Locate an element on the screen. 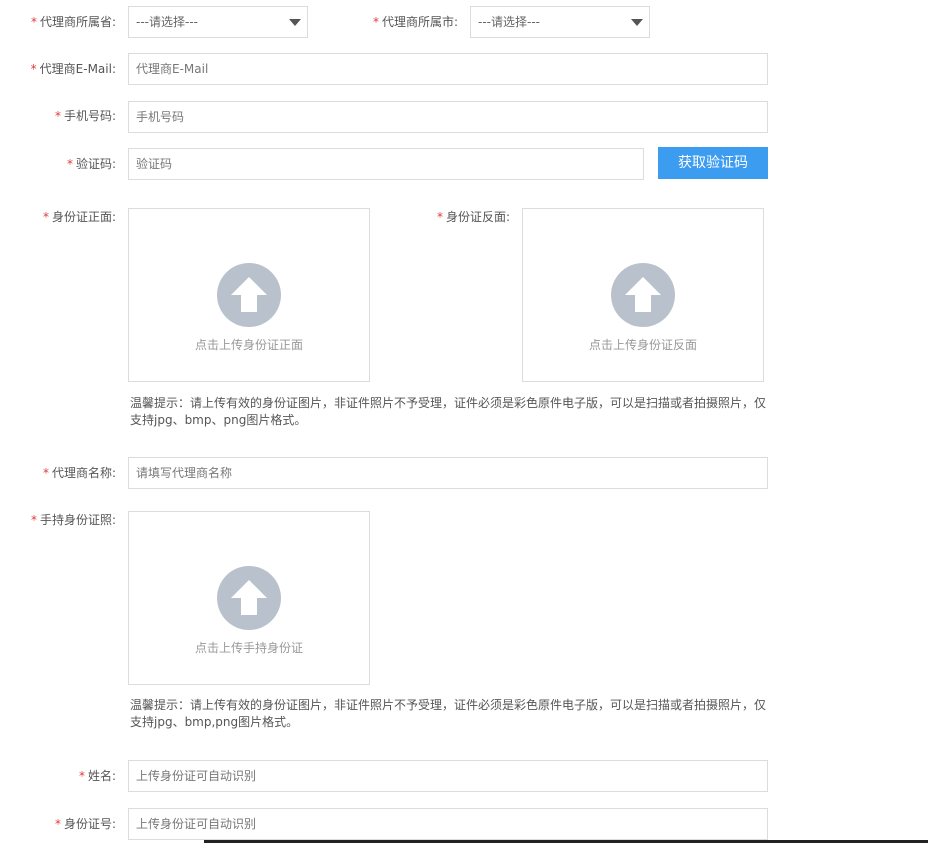 The image size is (928, 843). name-field: 上传身份证可自动识别 is located at coordinates (448, 776).